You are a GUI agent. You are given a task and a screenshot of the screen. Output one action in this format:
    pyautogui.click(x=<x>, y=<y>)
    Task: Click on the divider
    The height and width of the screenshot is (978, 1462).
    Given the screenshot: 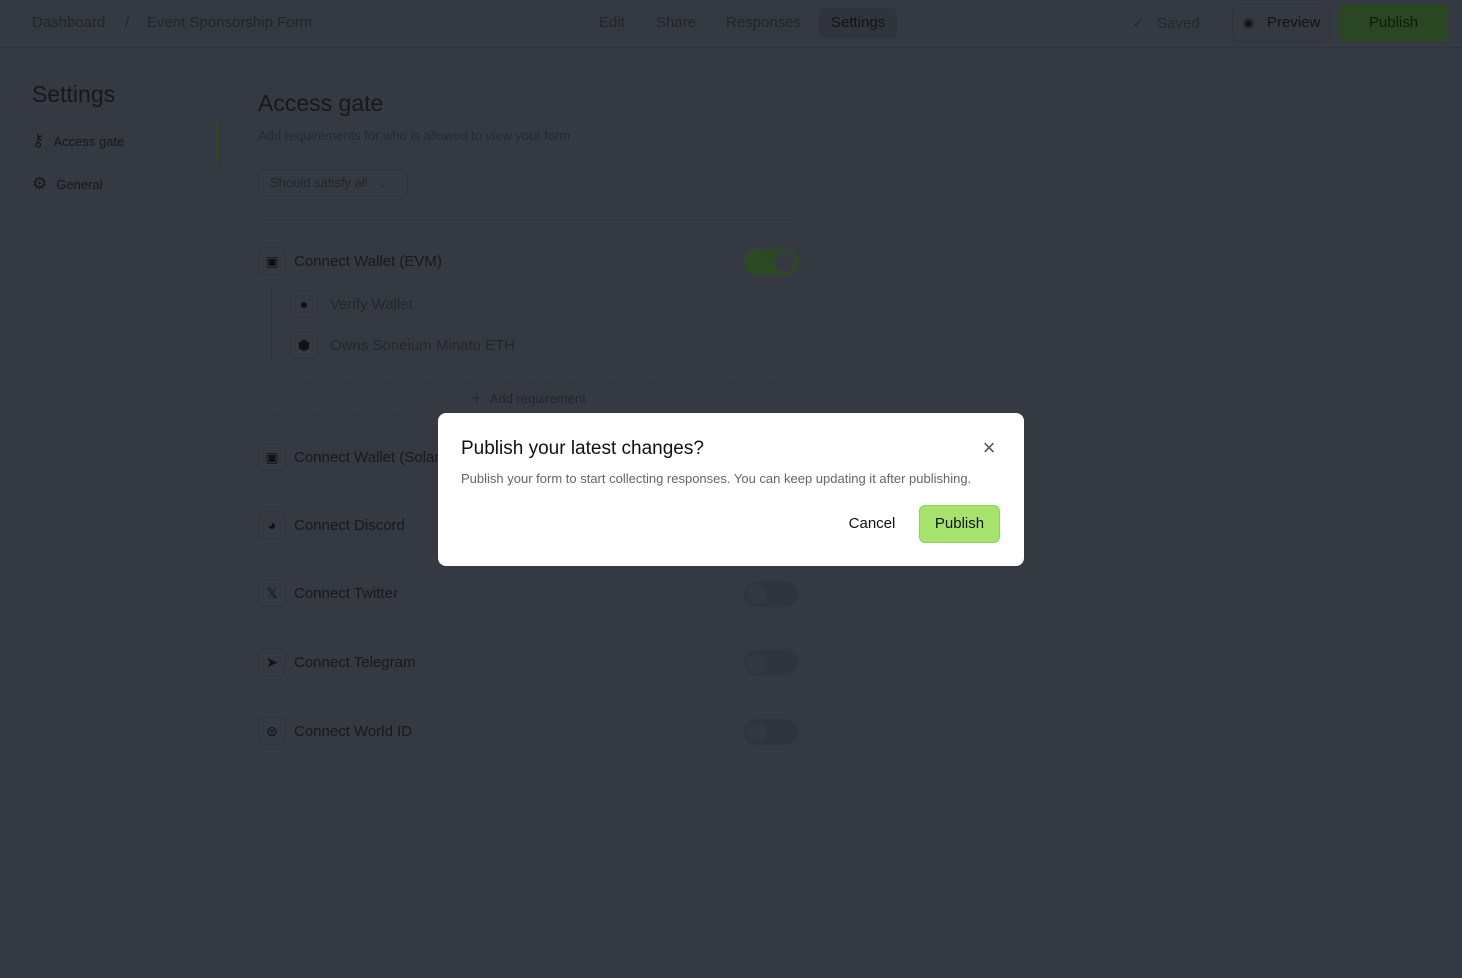 What is the action you would take?
    pyautogui.click(x=528, y=219)
    